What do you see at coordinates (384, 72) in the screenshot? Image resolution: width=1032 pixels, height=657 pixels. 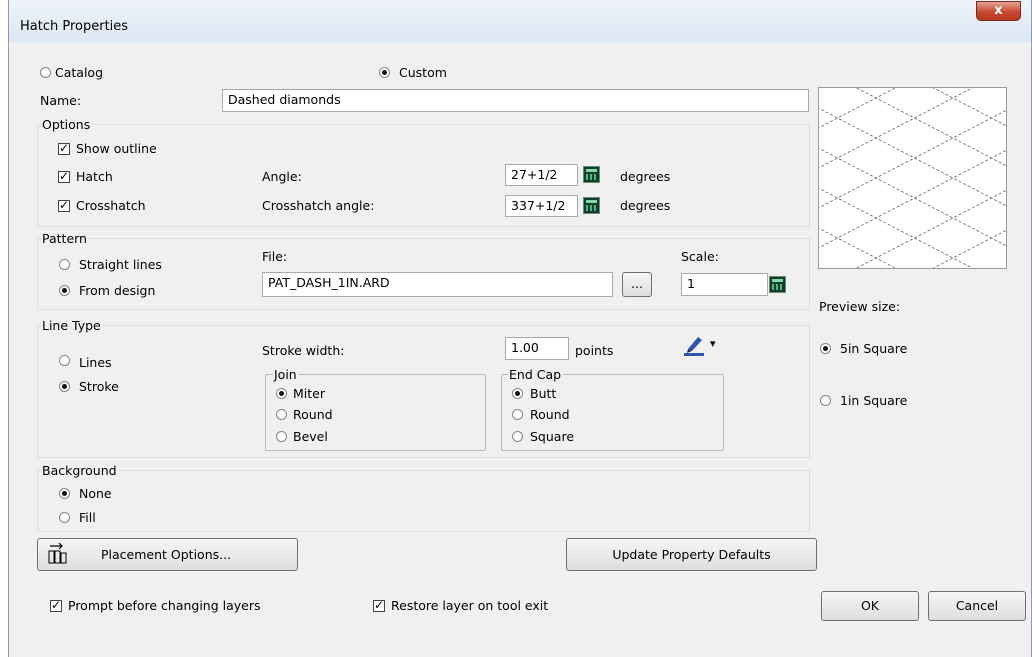 I see `custom-radio` at bounding box center [384, 72].